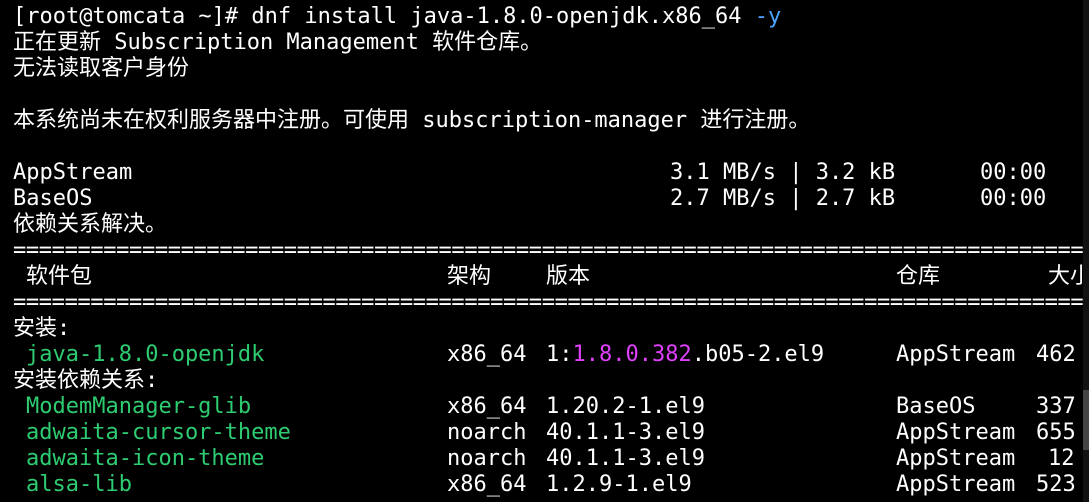  What do you see at coordinates (632, 354) in the screenshot?
I see `version-main: 1.8.0.382` at bounding box center [632, 354].